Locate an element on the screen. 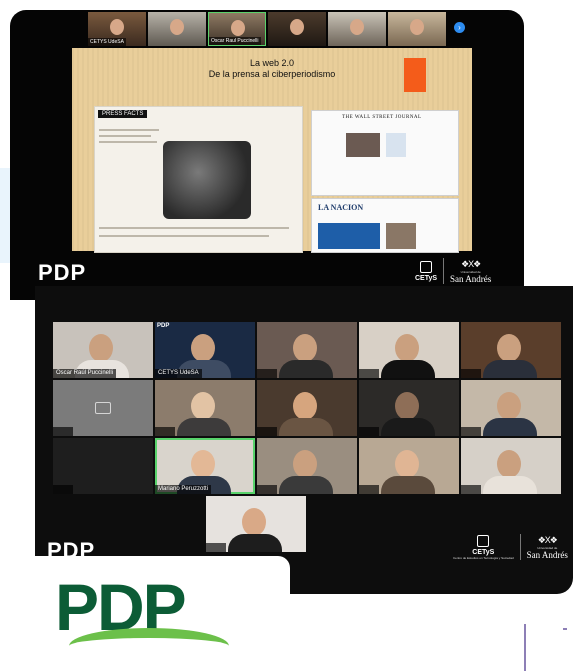 The image size is (573, 671). lanacion-masthead: LA NACION is located at coordinates (341, 207).